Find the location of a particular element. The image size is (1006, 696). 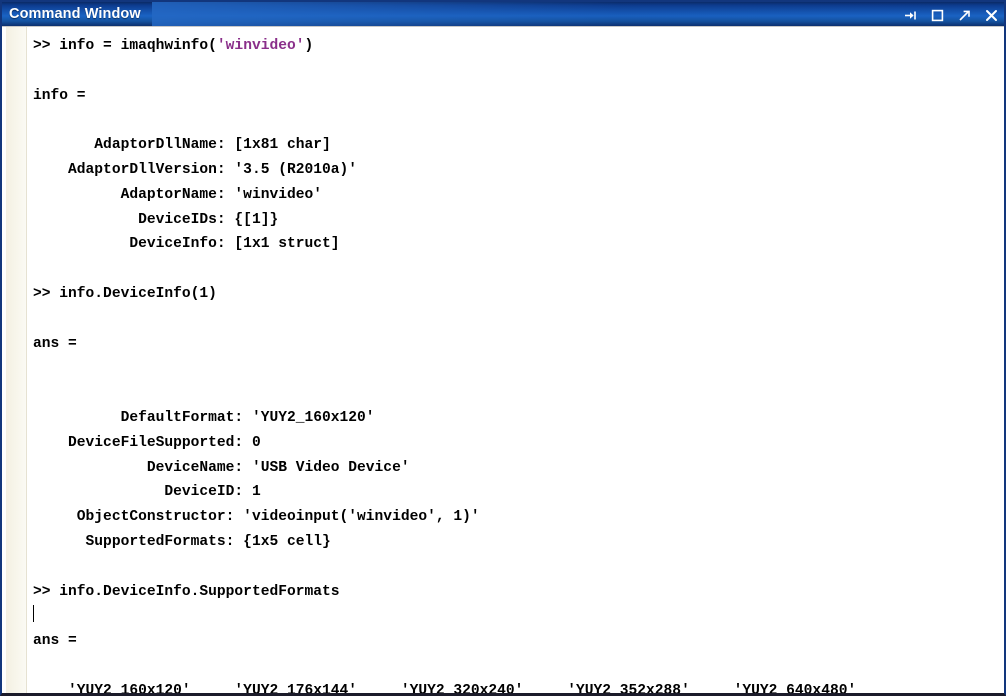

line-text: >> info = imaqhwinfo( is located at coordinates (125, 46).